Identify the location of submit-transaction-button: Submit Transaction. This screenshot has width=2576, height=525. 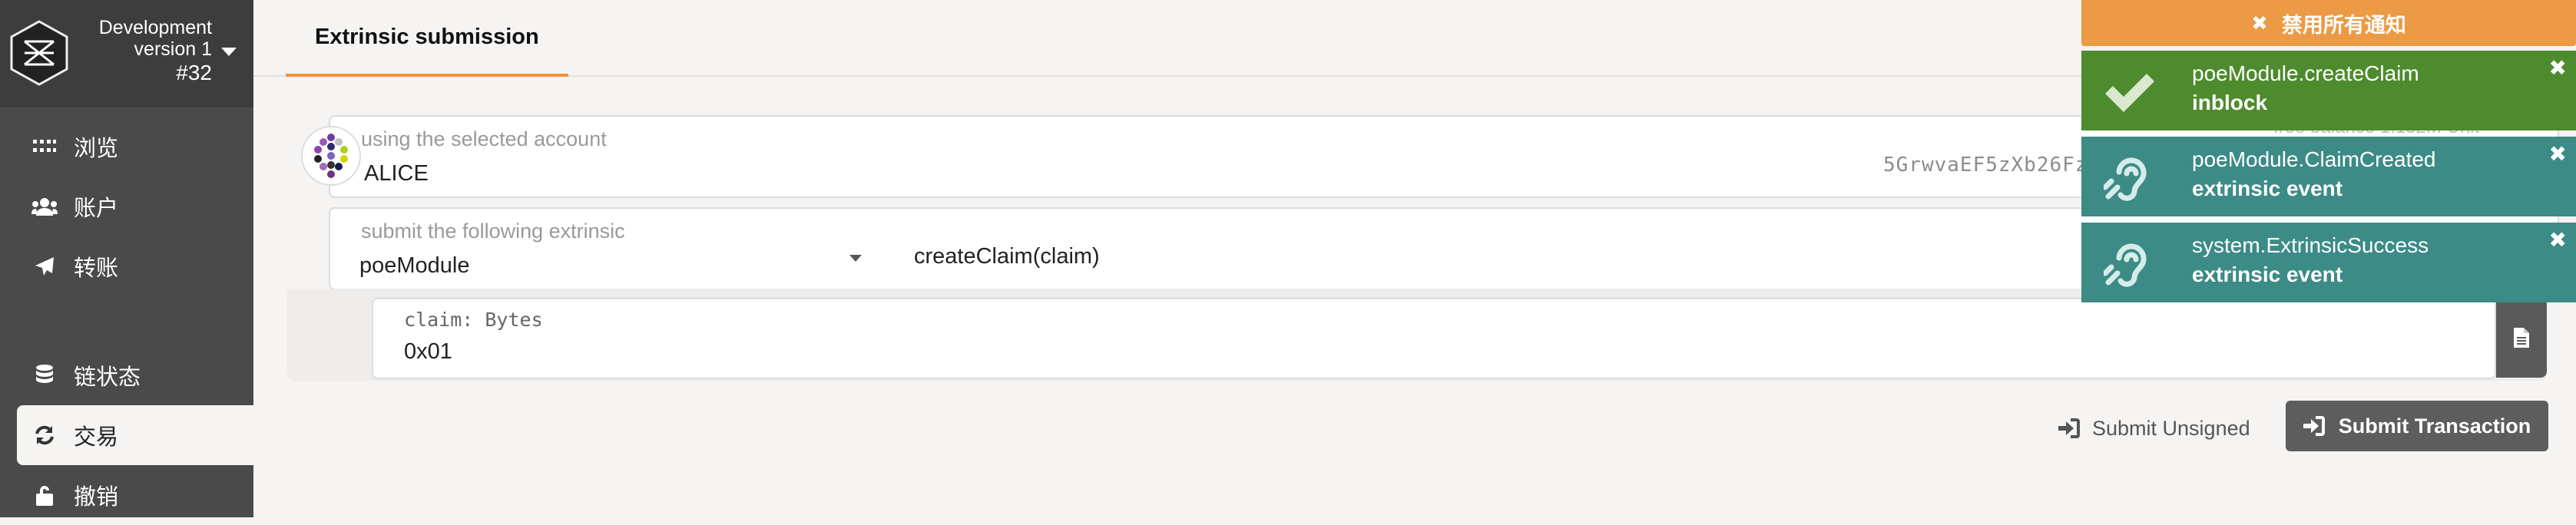
(2417, 426).